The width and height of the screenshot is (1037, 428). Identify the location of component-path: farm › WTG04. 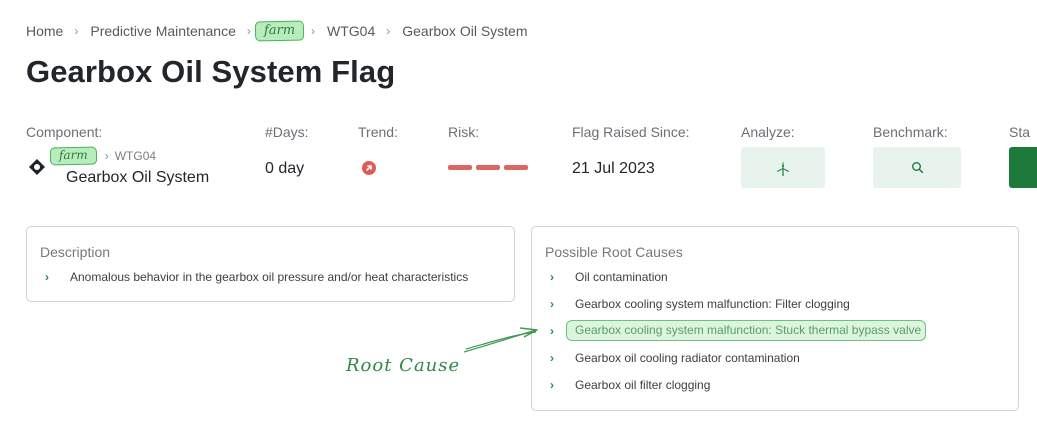
(102, 156).